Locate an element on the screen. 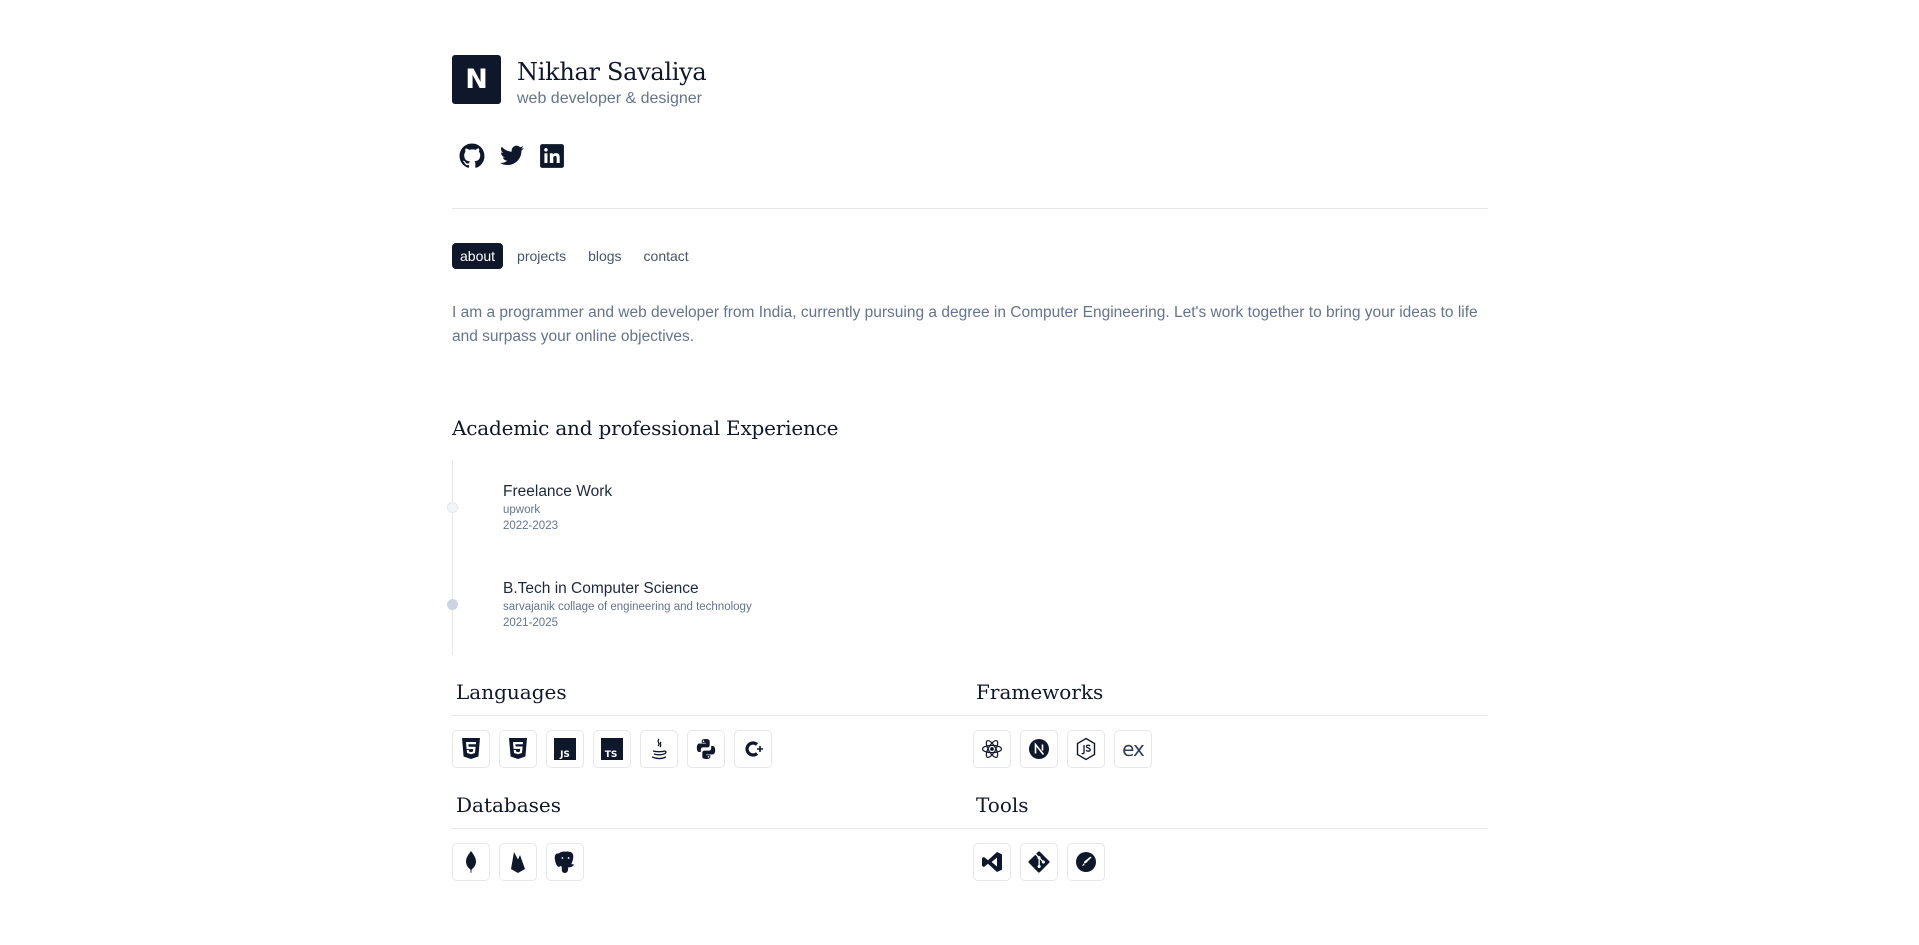  typescript-icon: TS is located at coordinates (612, 749).